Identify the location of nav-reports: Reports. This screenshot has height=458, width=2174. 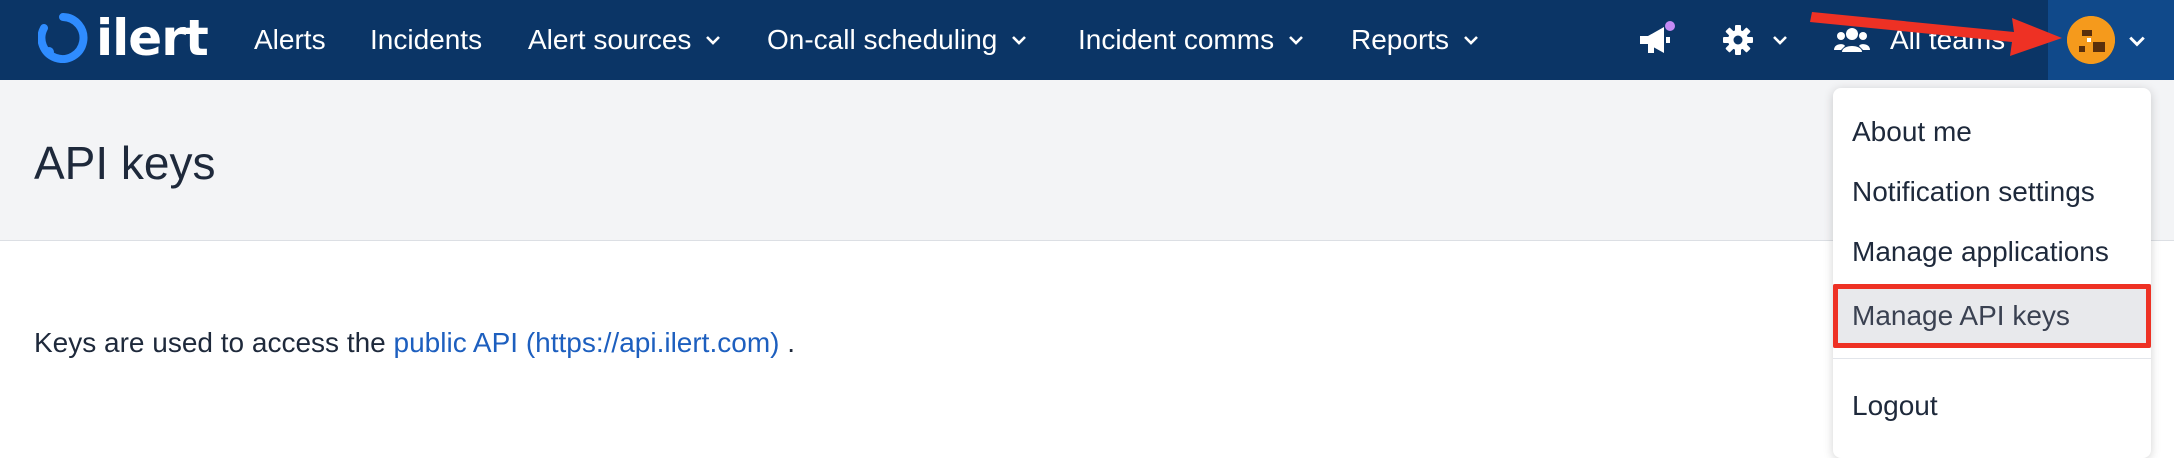
(1415, 40).